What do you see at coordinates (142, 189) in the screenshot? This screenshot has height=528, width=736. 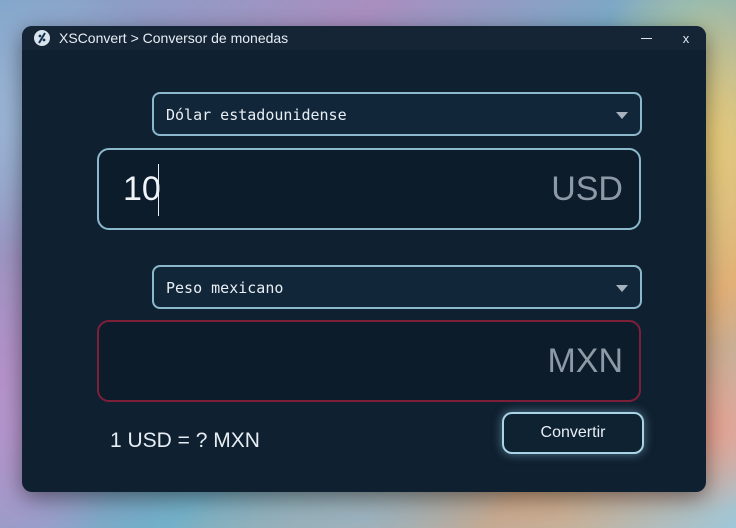 I see `from-amount-value: 10` at bounding box center [142, 189].